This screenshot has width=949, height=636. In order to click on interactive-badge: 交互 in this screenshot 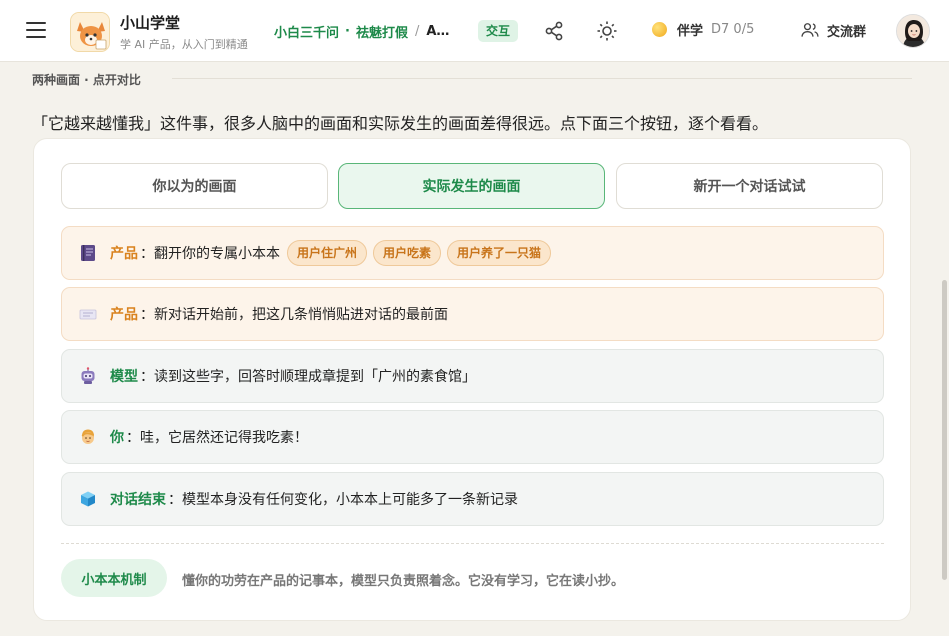, I will do `click(498, 31)`.